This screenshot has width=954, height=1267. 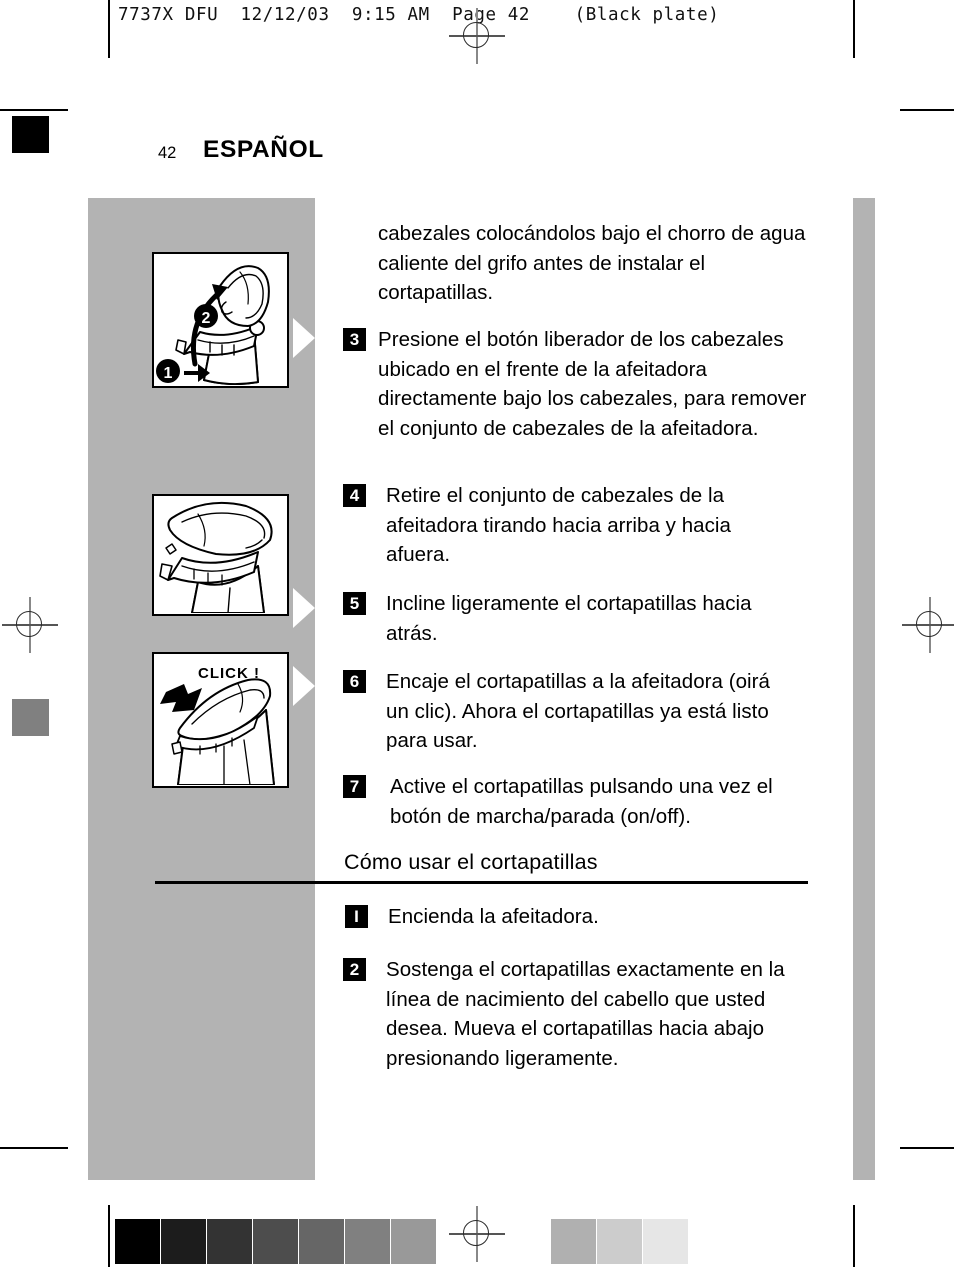 What do you see at coordinates (216, 557) in the screenshot?
I see `trimmer-tilted-back-drawing` at bounding box center [216, 557].